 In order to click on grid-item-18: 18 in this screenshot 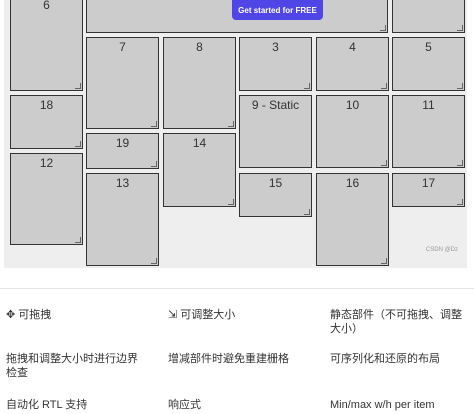, I will do `click(46, 122)`.